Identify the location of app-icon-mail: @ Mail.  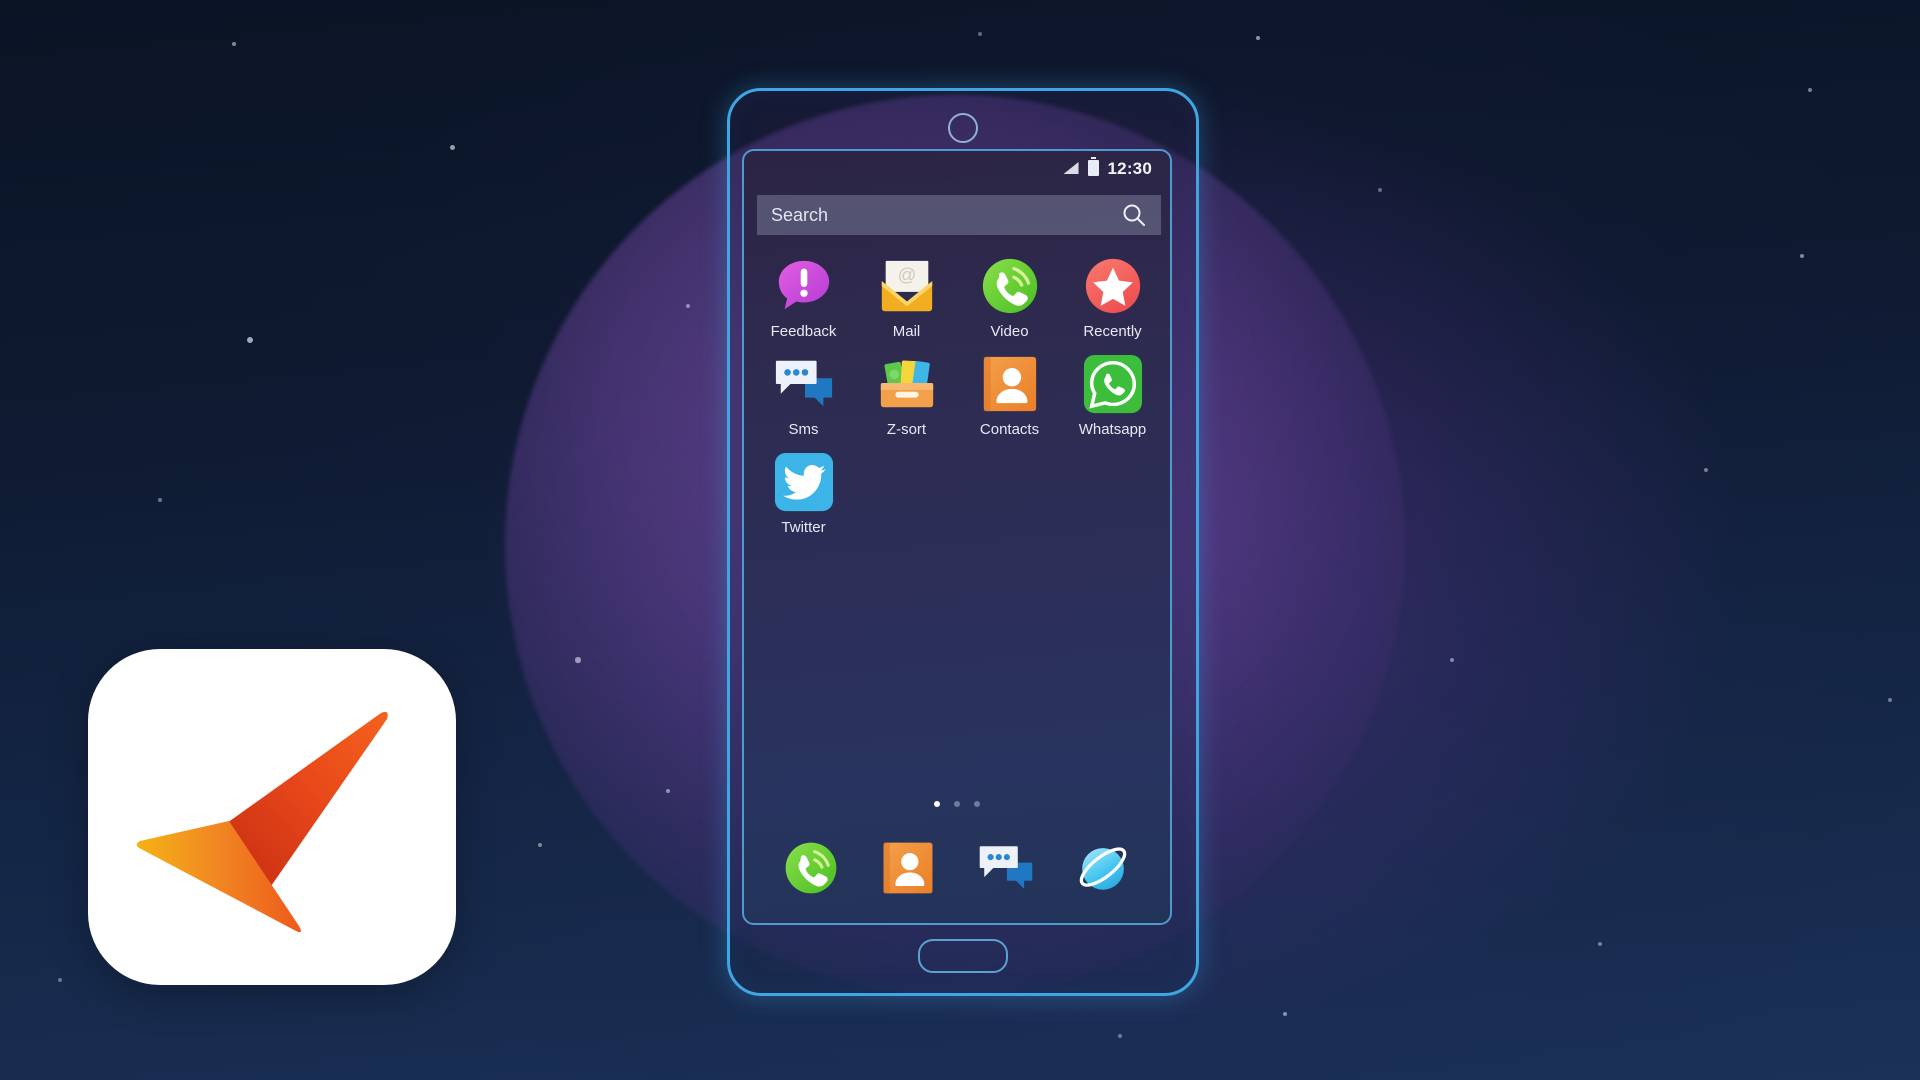
(906, 297).